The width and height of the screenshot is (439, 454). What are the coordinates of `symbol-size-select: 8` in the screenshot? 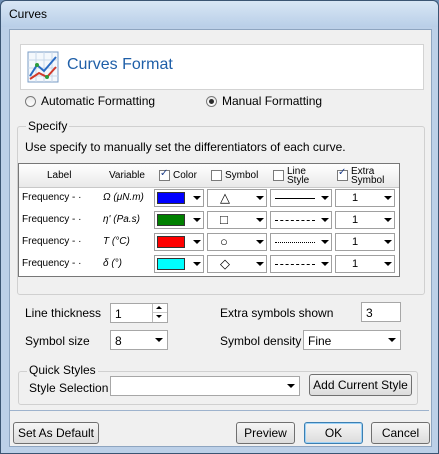 It's located at (139, 340).